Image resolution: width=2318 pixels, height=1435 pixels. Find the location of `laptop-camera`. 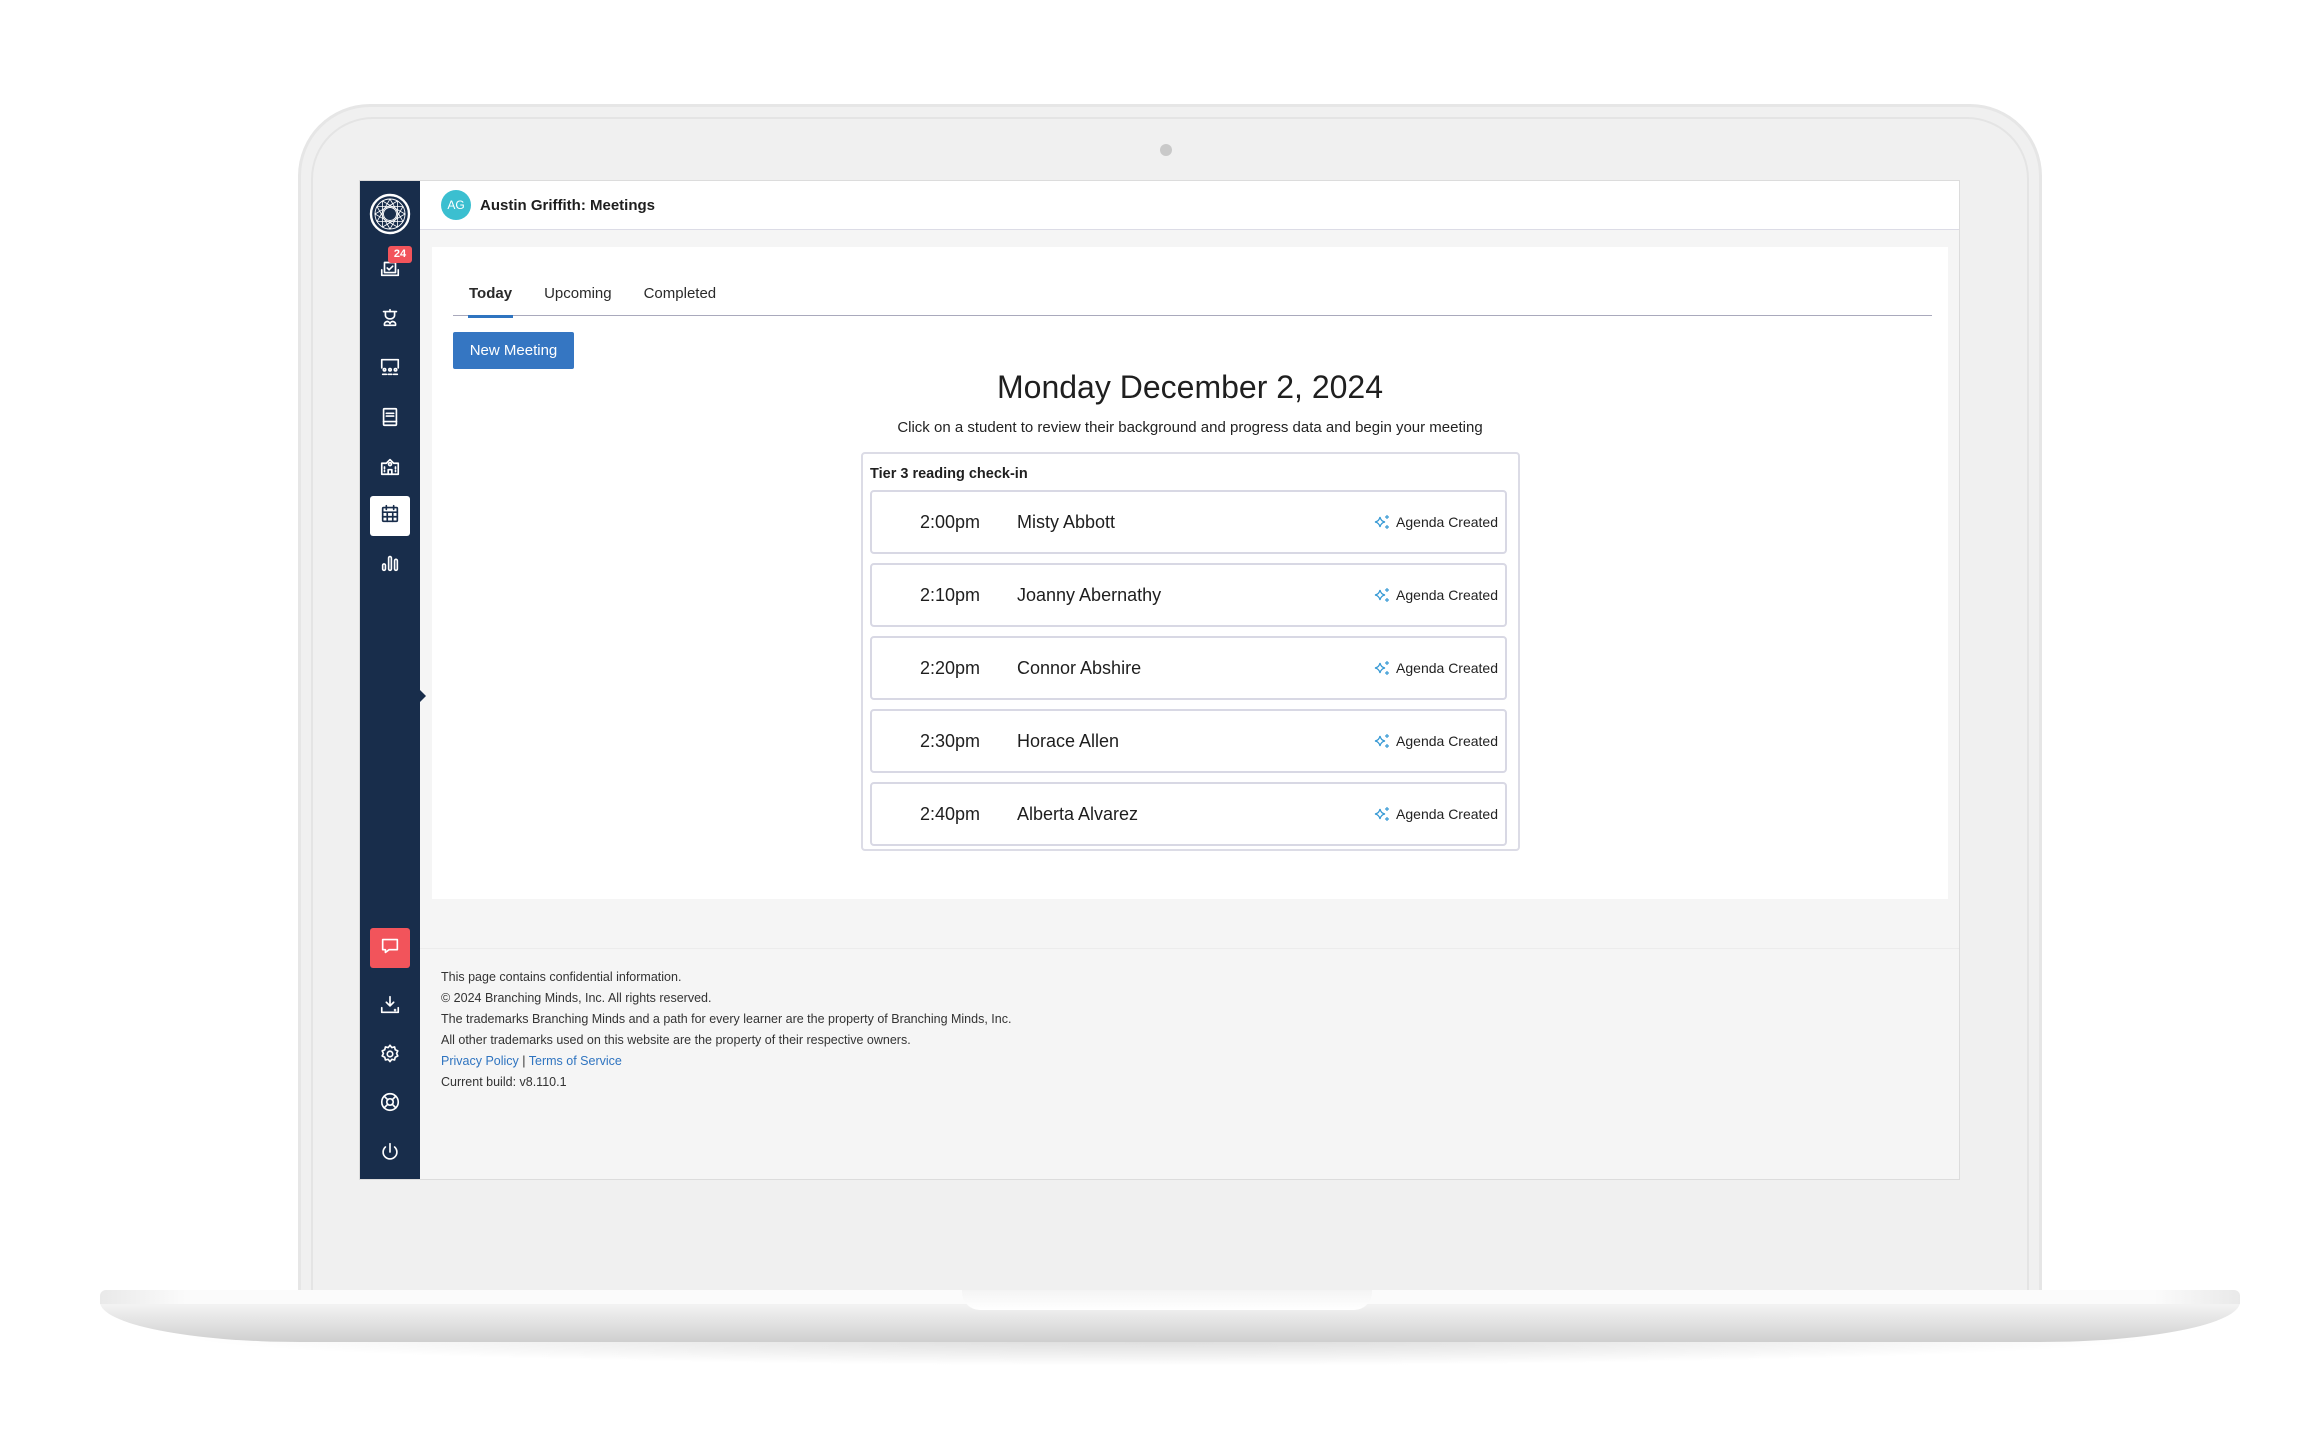

laptop-camera is located at coordinates (1166, 150).